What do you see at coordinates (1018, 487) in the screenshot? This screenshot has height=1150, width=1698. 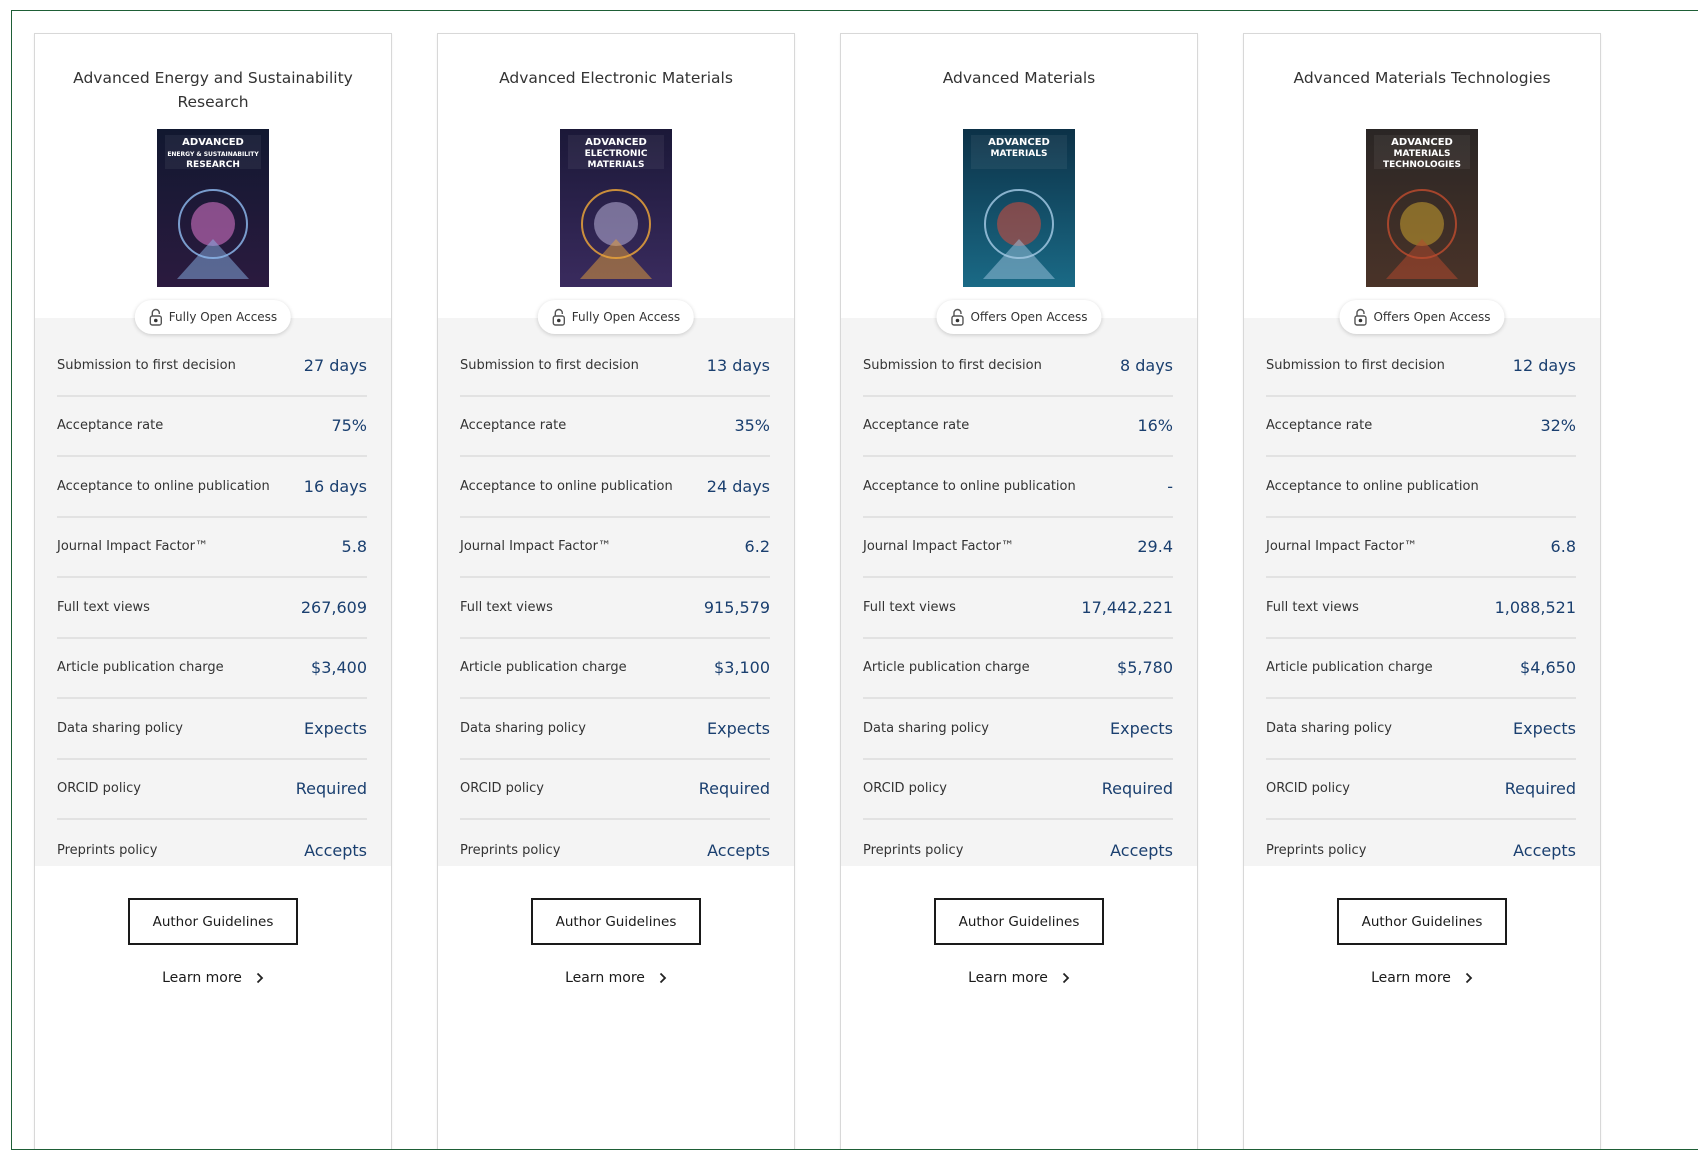 I see `metric-row: Acceptance to online publication -` at bounding box center [1018, 487].